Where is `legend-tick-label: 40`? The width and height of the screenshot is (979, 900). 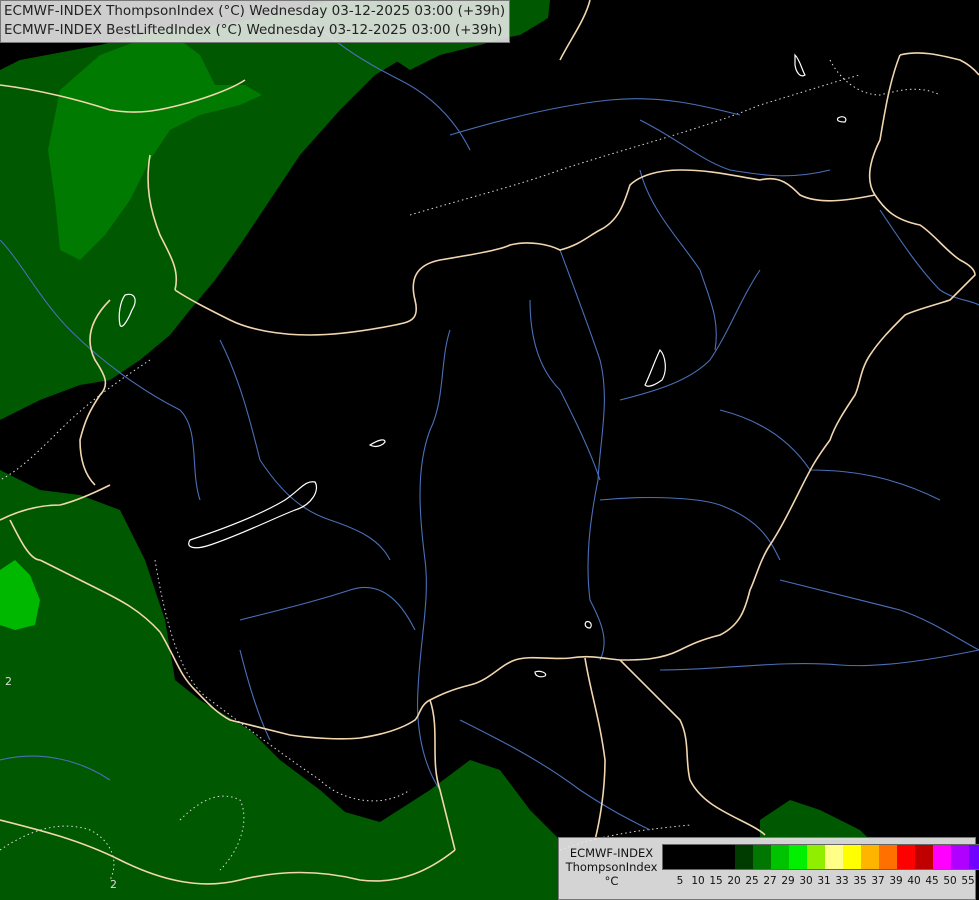 legend-tick-label: 40 is located at coordinates (914, 881).